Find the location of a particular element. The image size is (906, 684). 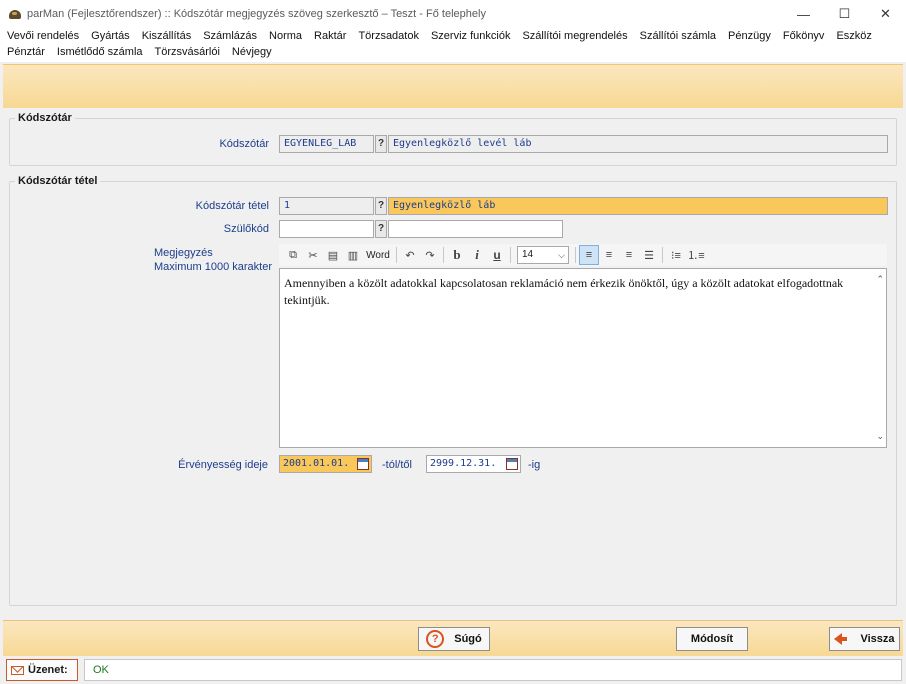

header-banner is located at coordinates (453, 86).